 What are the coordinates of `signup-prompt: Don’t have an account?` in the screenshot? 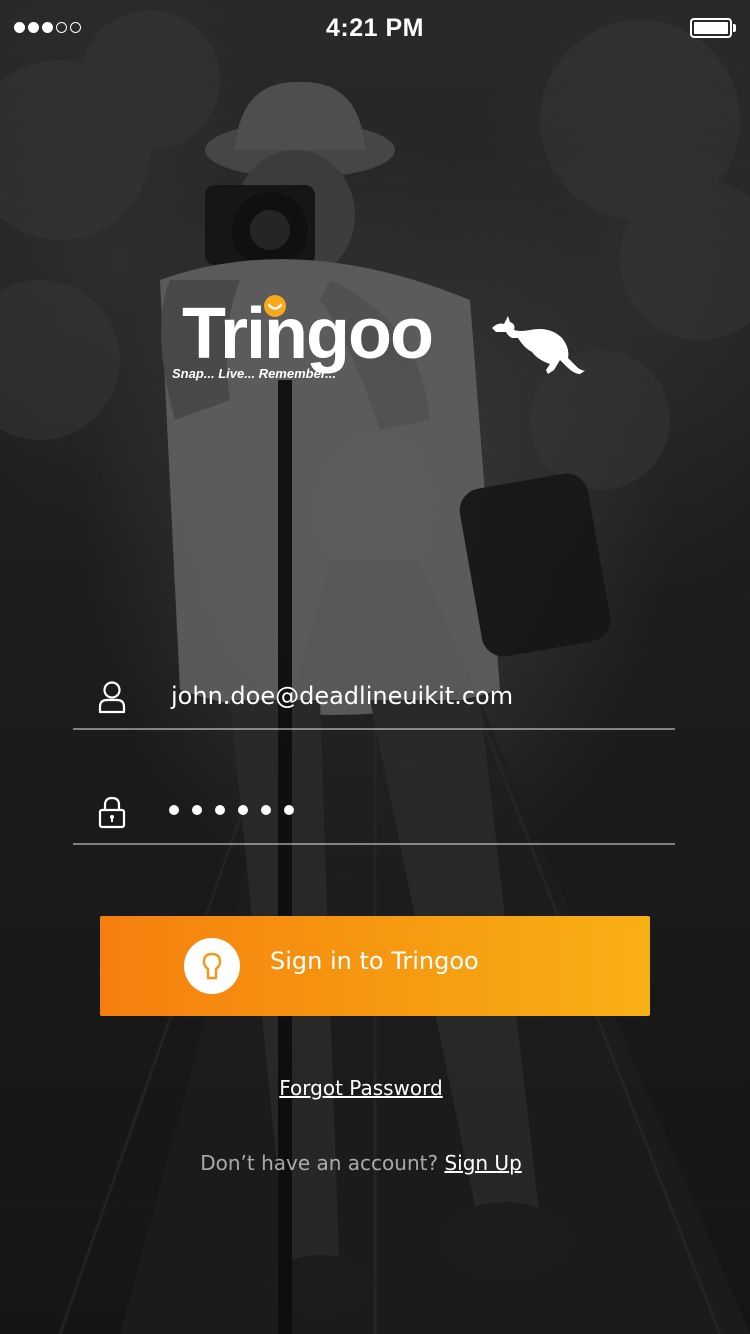 It's located at (319, 1163).